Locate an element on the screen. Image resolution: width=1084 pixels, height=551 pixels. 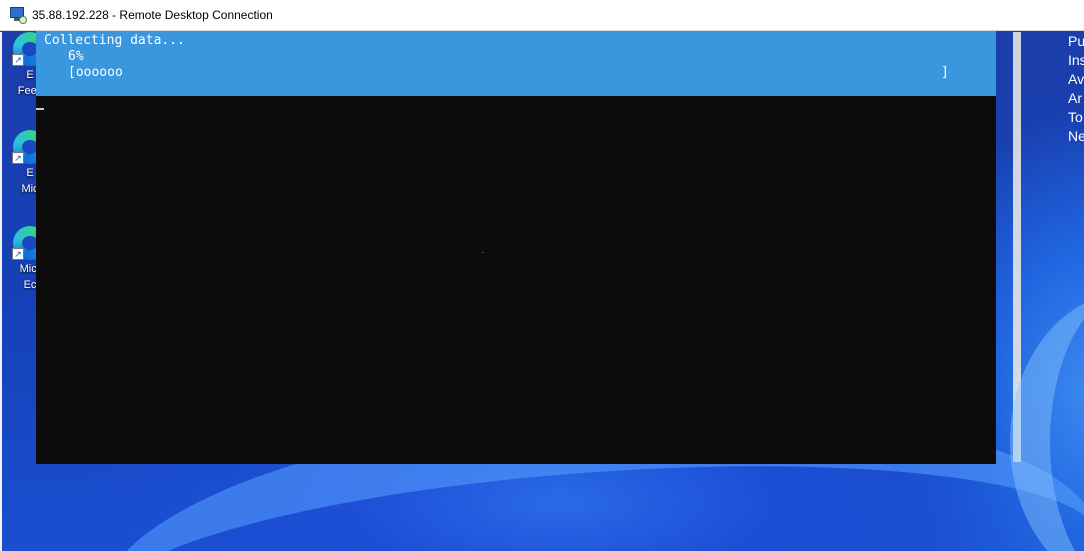
desktop-info-text: Pu Ins Av Ar To Ne is located at coordinates (1076, 89).